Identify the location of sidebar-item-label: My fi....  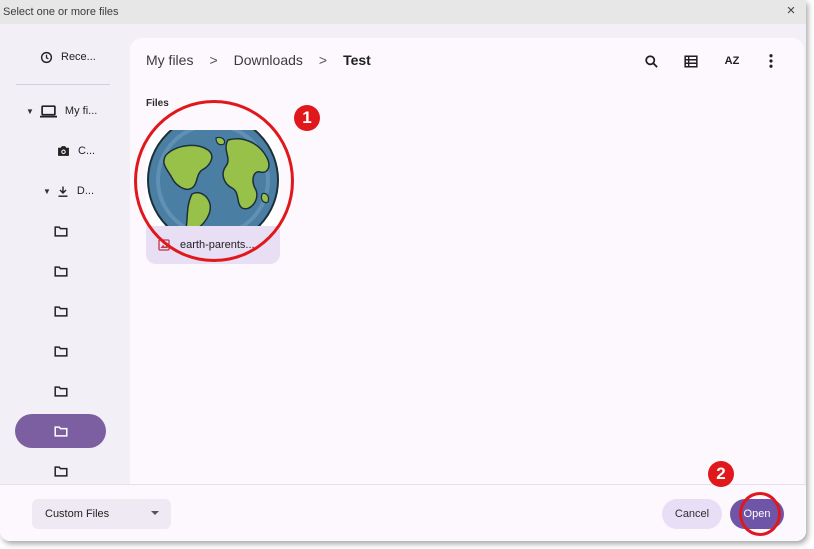
(81, 111).